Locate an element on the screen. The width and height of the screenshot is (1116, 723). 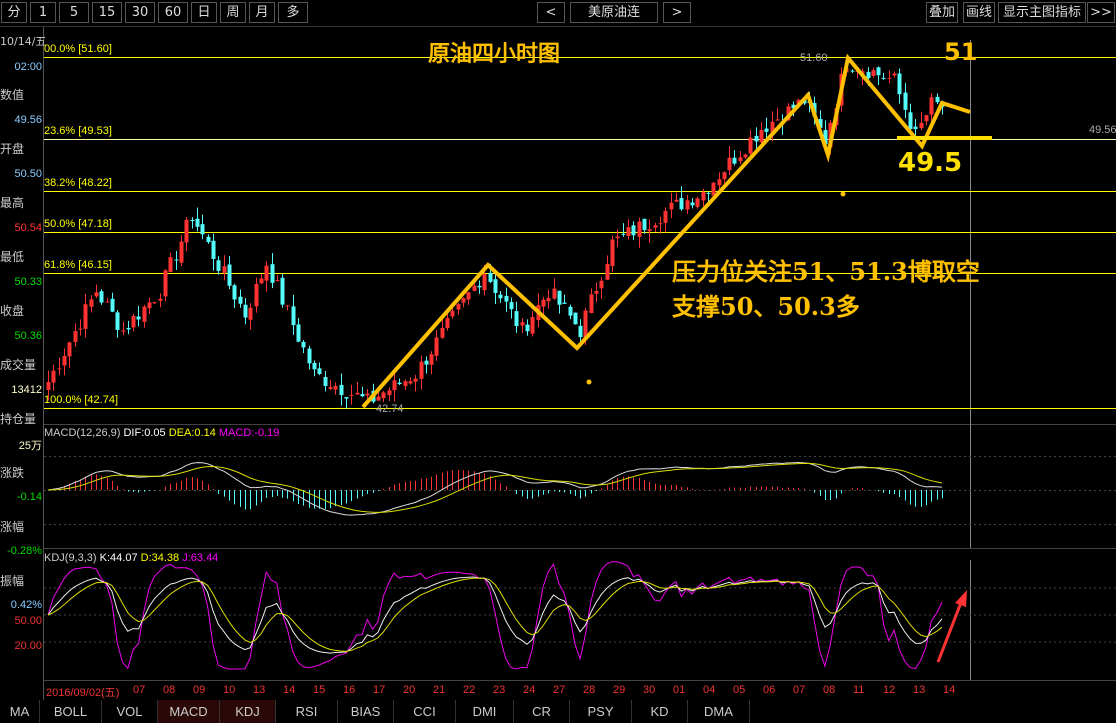
date-tick: 13 is located at coordinates (259, 690).